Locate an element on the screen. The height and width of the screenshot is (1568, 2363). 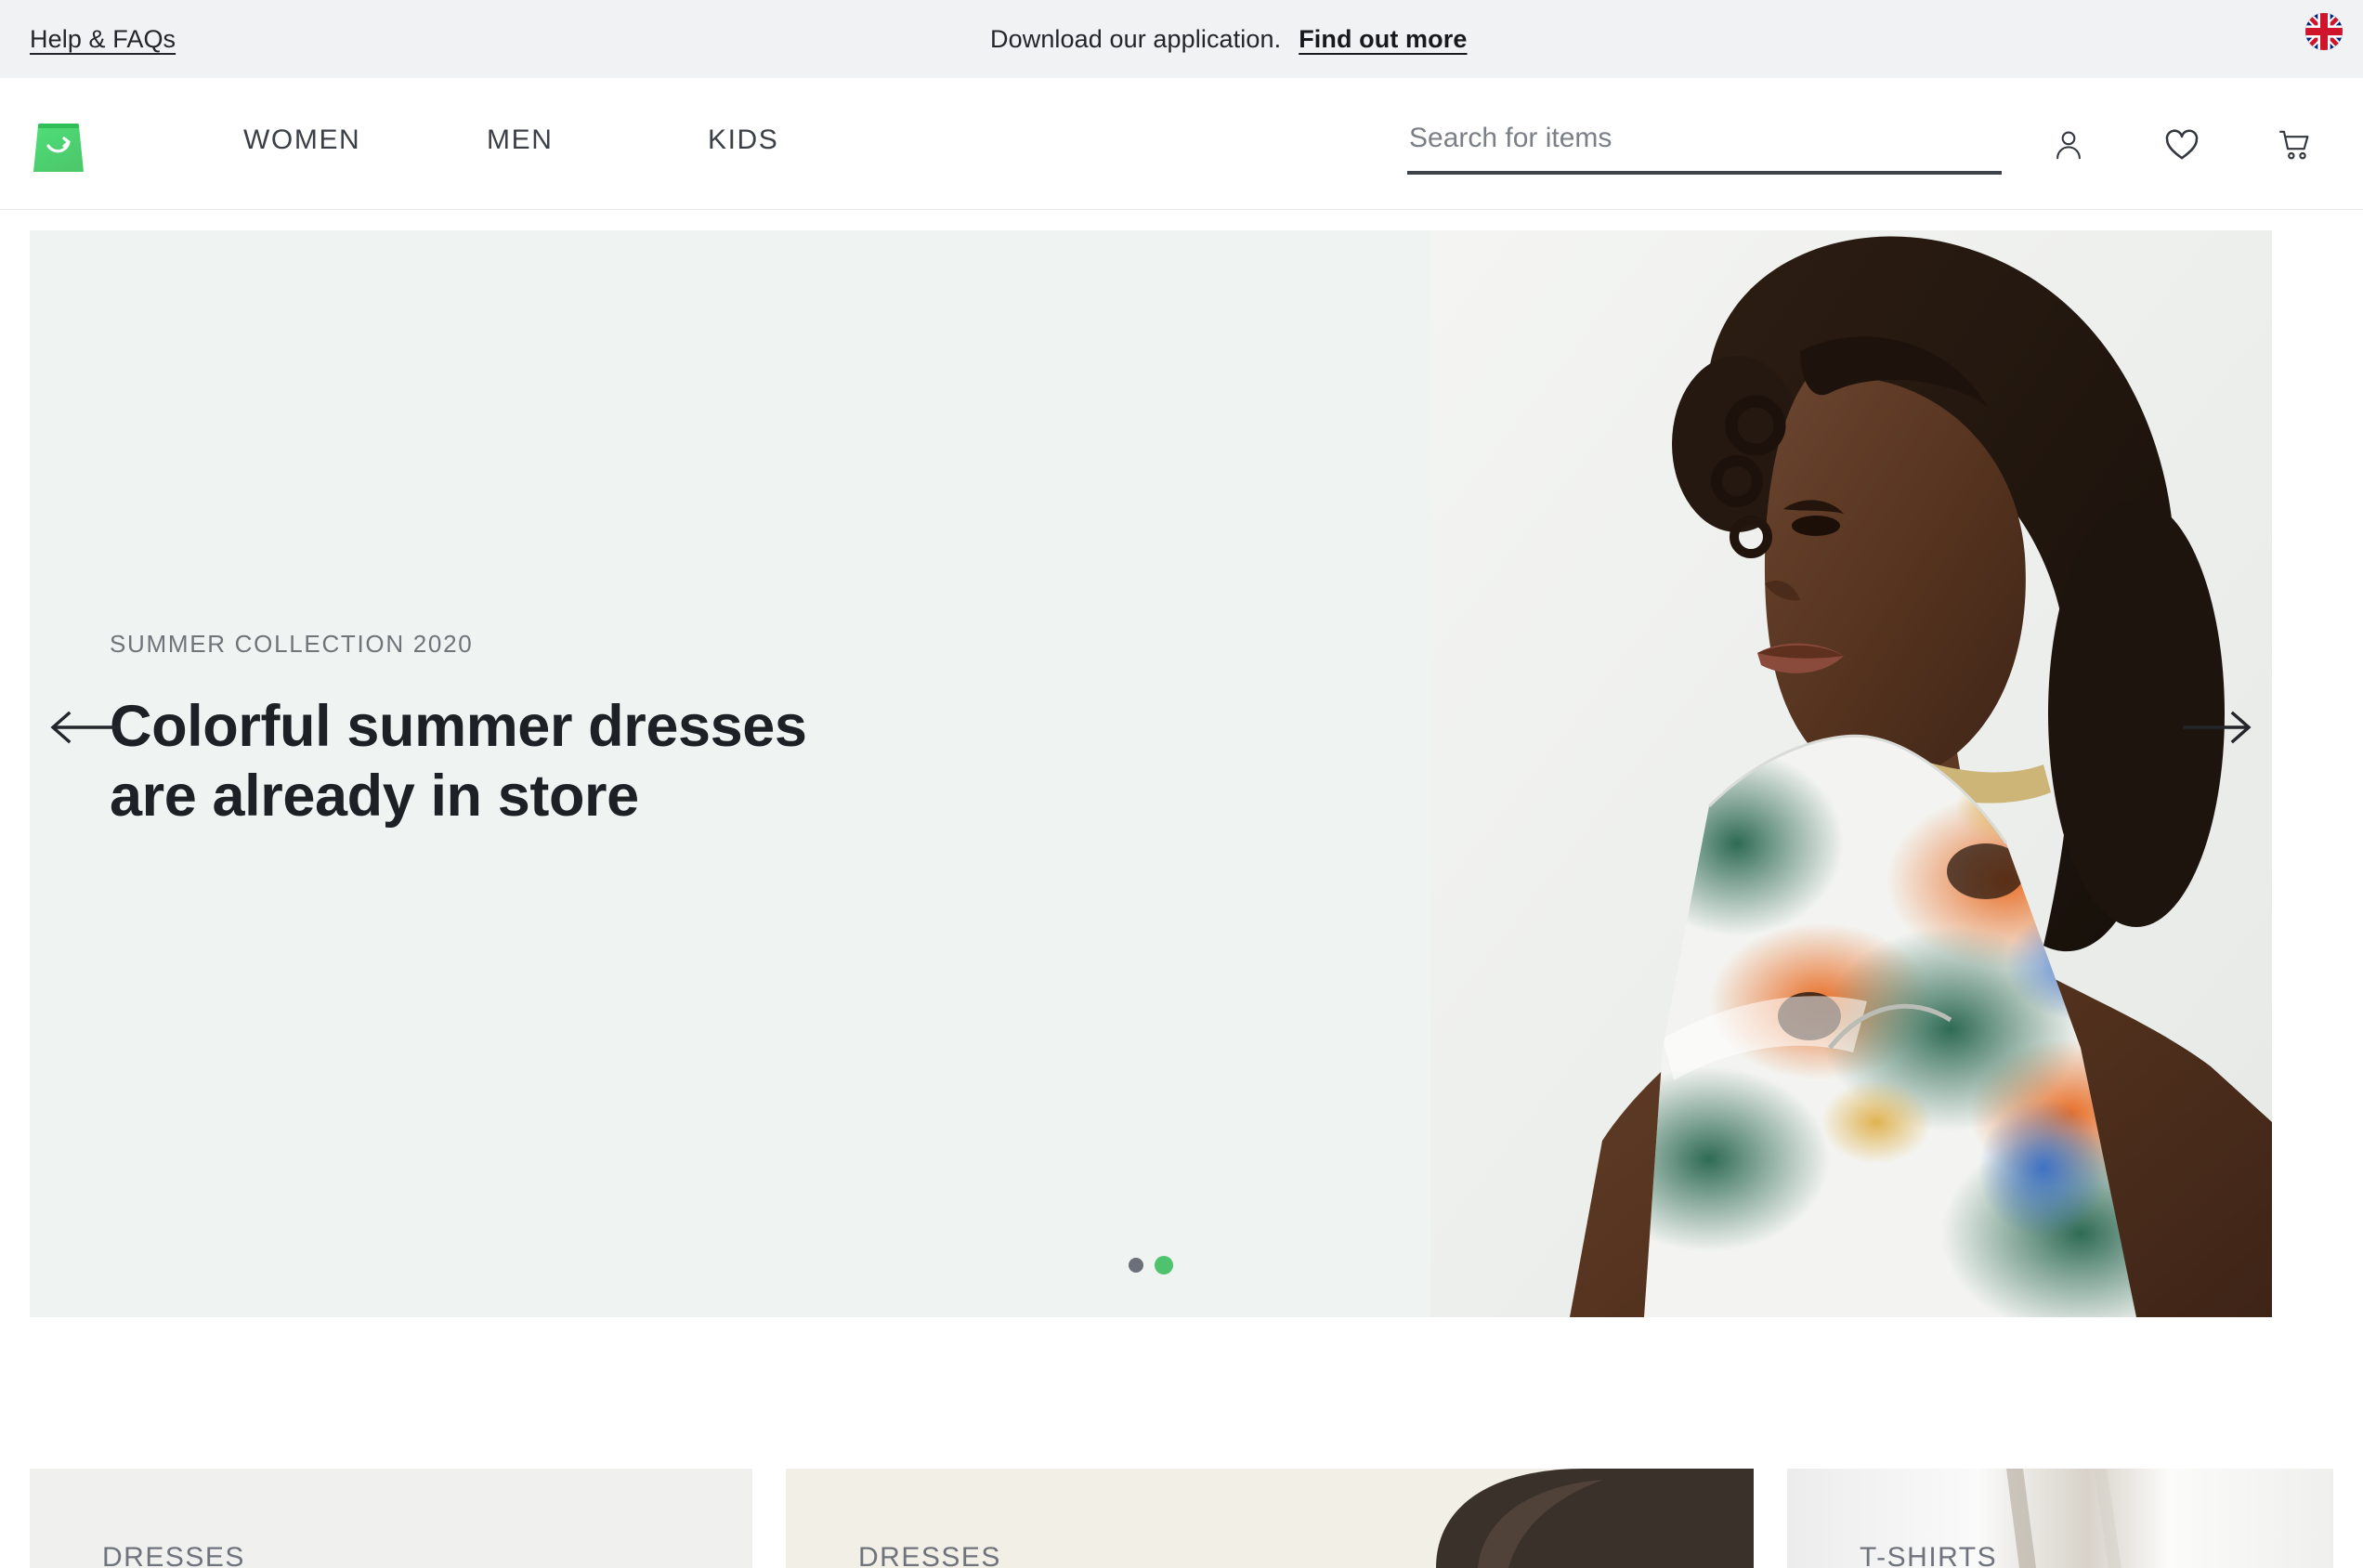
hero-eyebrow: SUMMER COLLECTION 2020 is located at coordinates (292, 644).